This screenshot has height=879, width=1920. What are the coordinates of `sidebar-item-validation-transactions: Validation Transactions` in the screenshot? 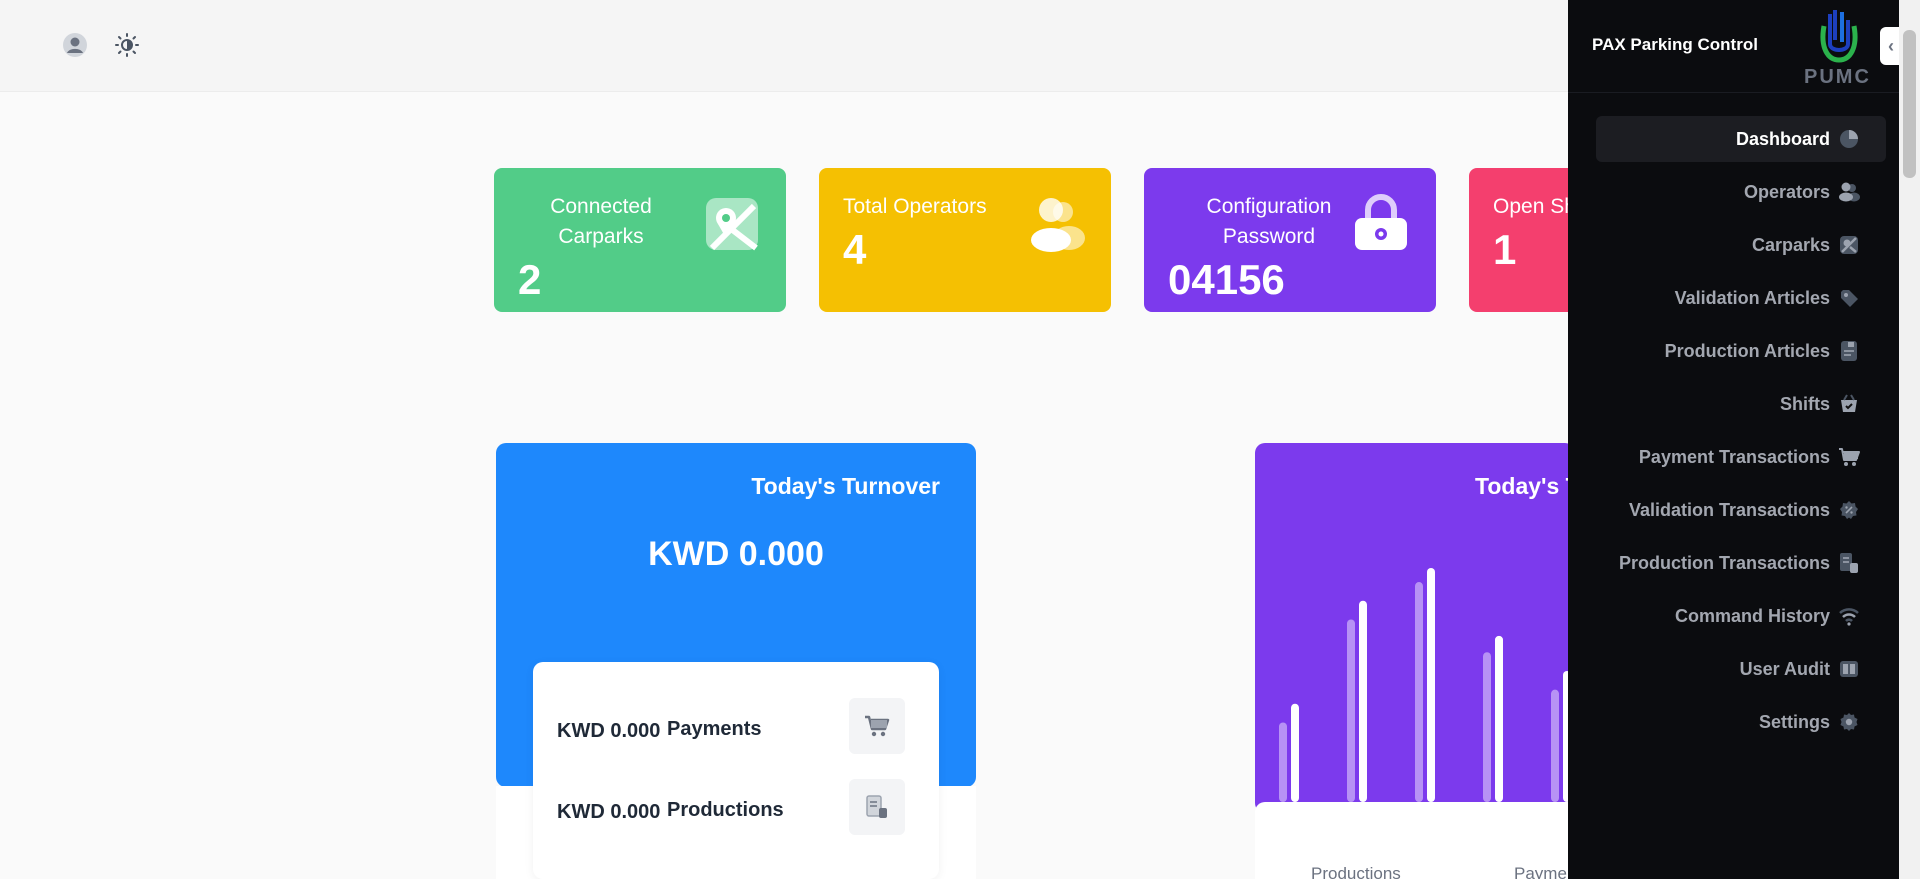 It's located at (1741, 510).